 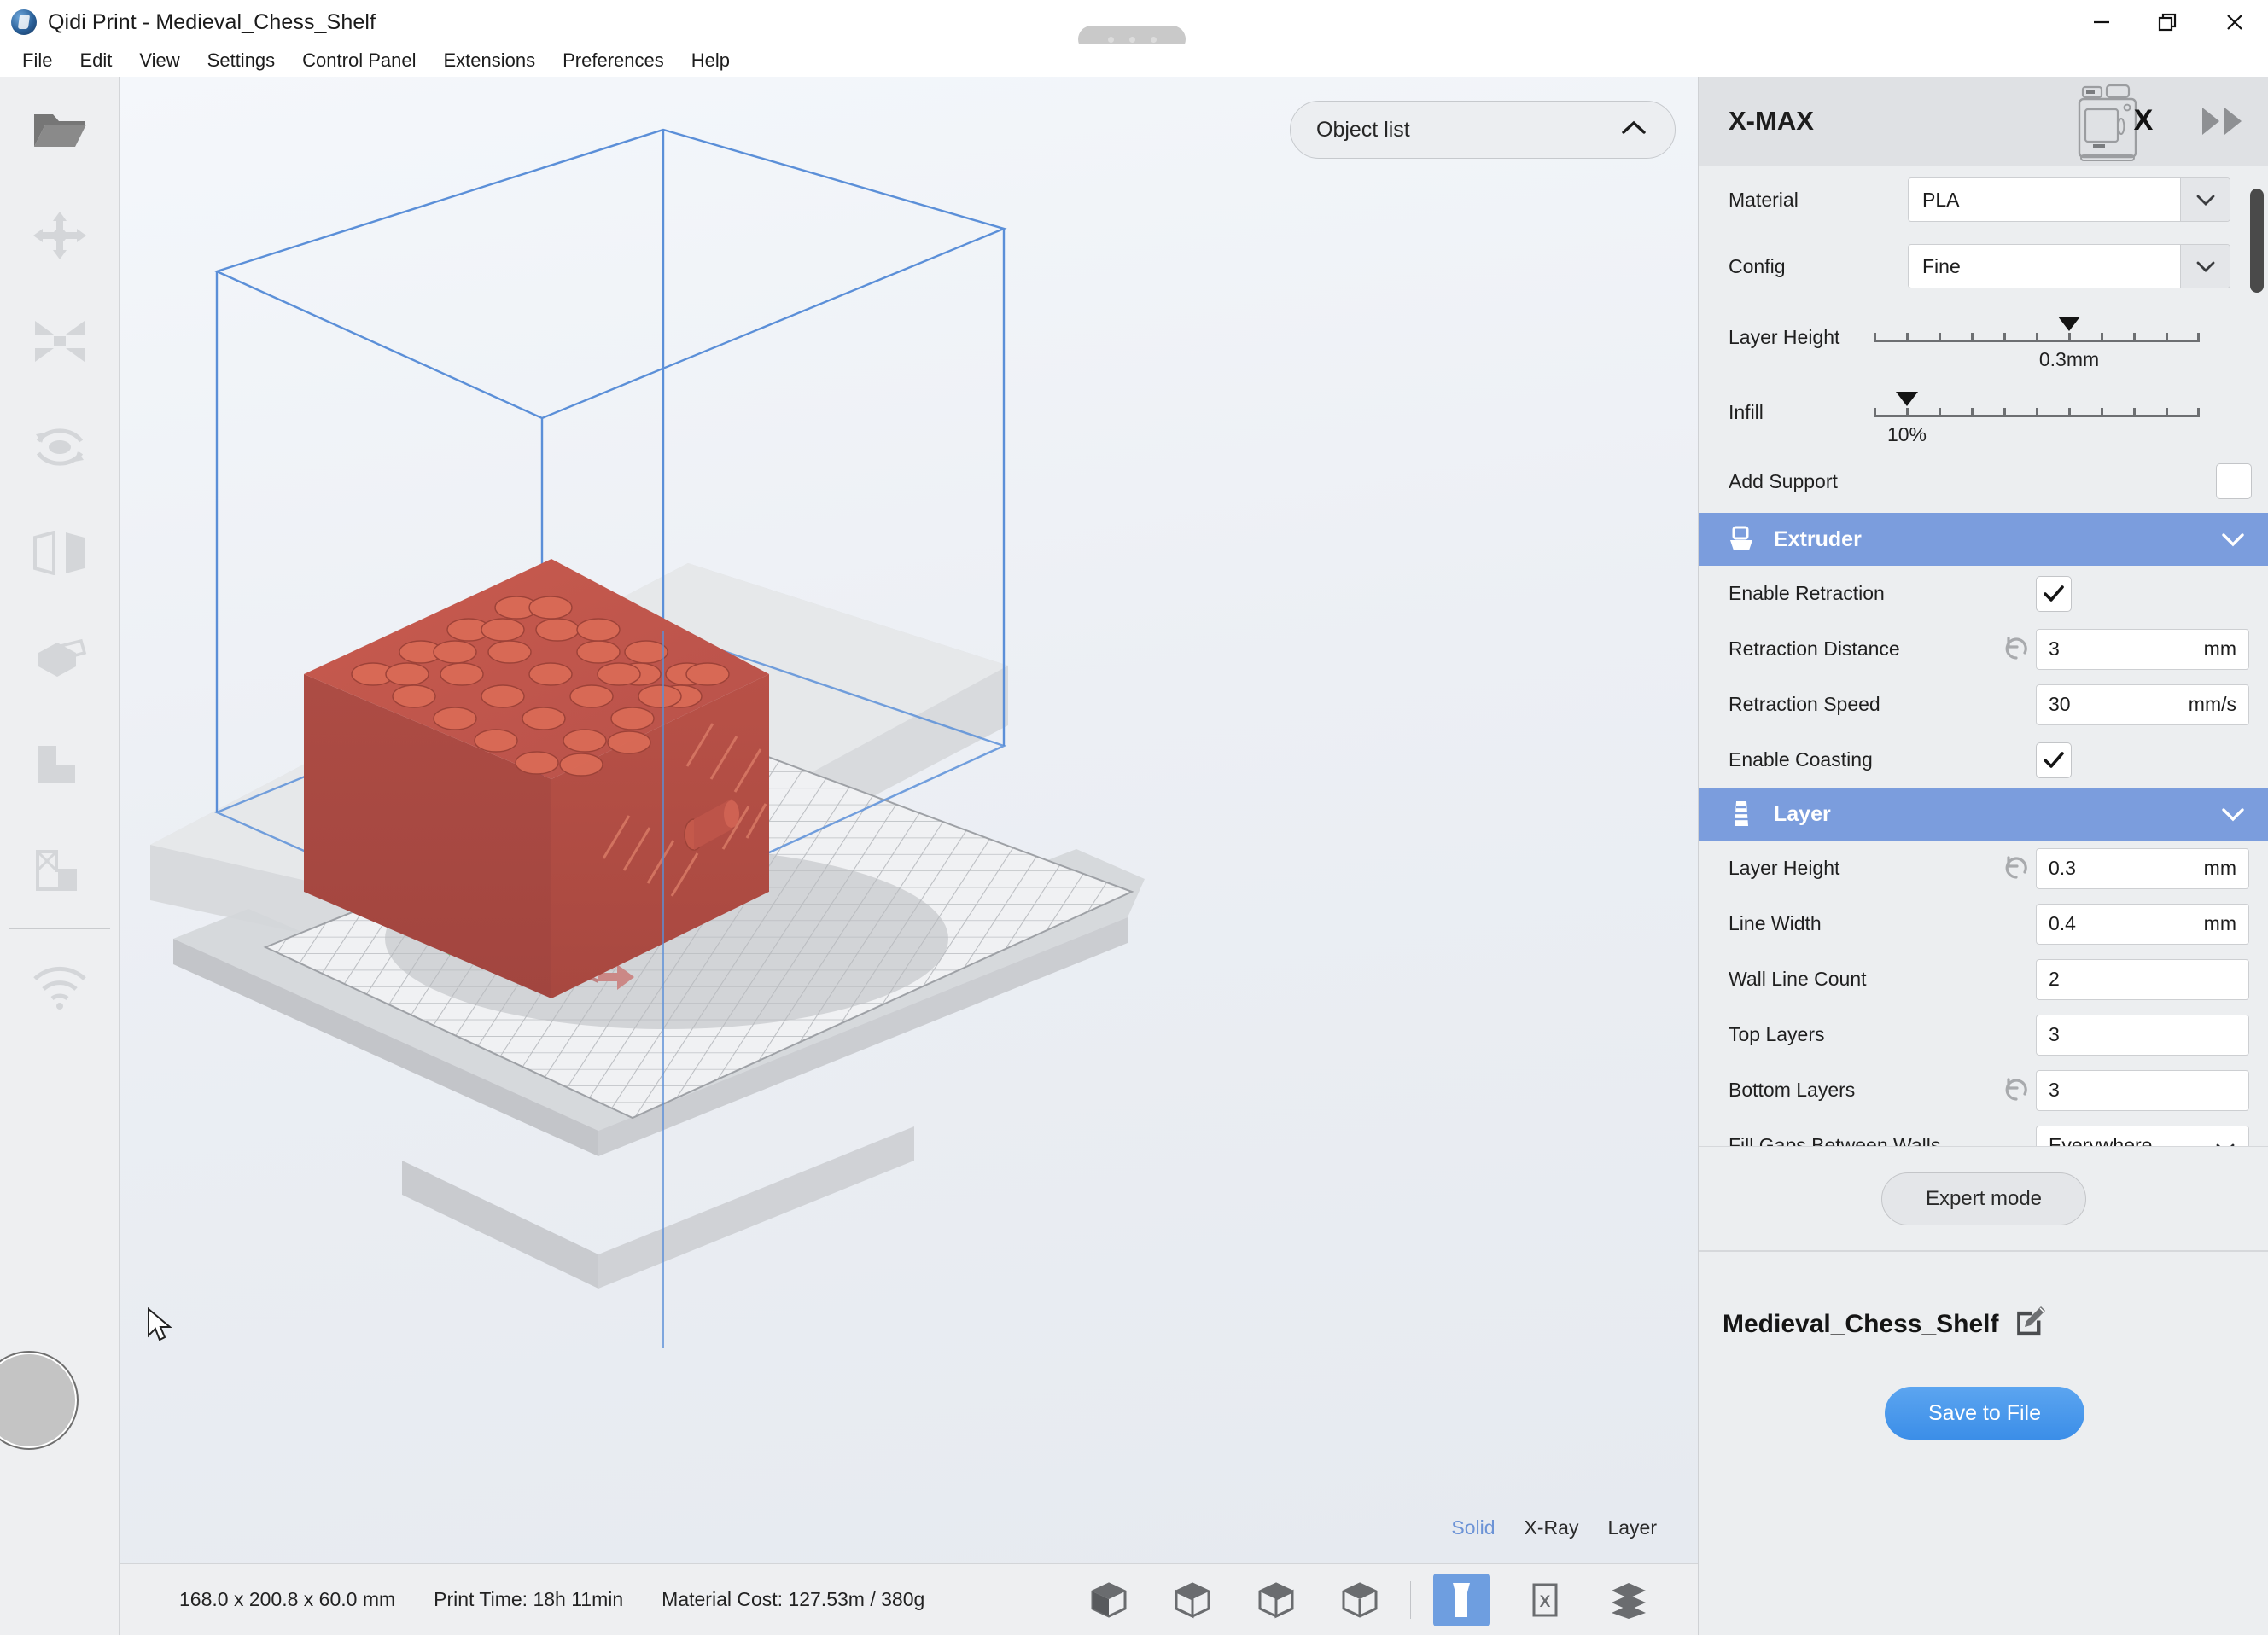 I want to click on tool-rotate, so click(x=60, y=447).